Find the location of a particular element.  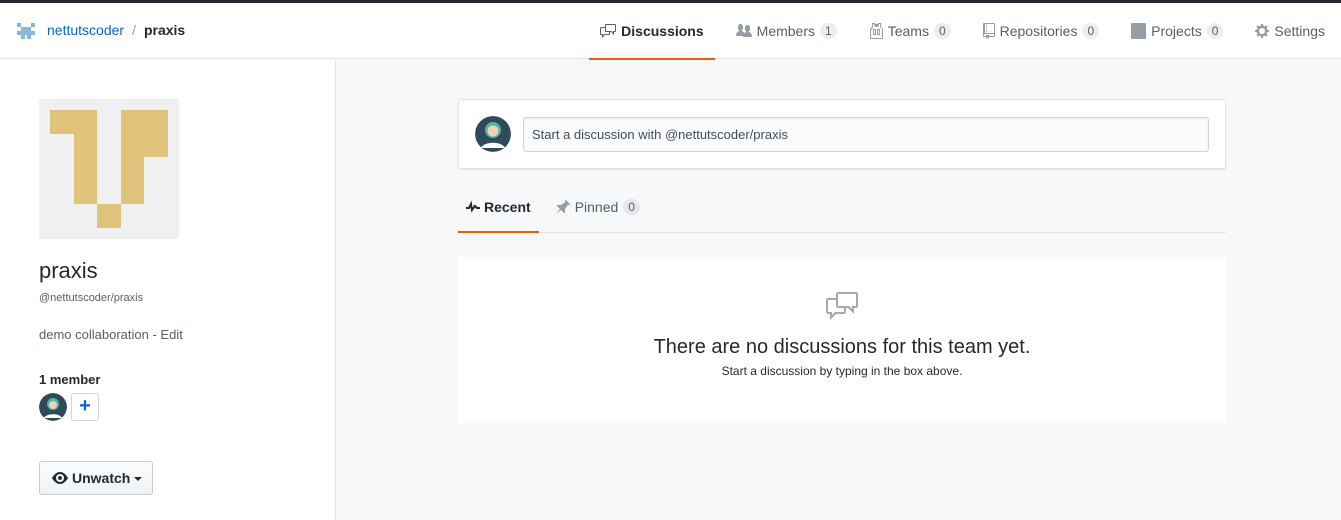

unwatch-button: Unwatch is located at coordinates (96, 478).